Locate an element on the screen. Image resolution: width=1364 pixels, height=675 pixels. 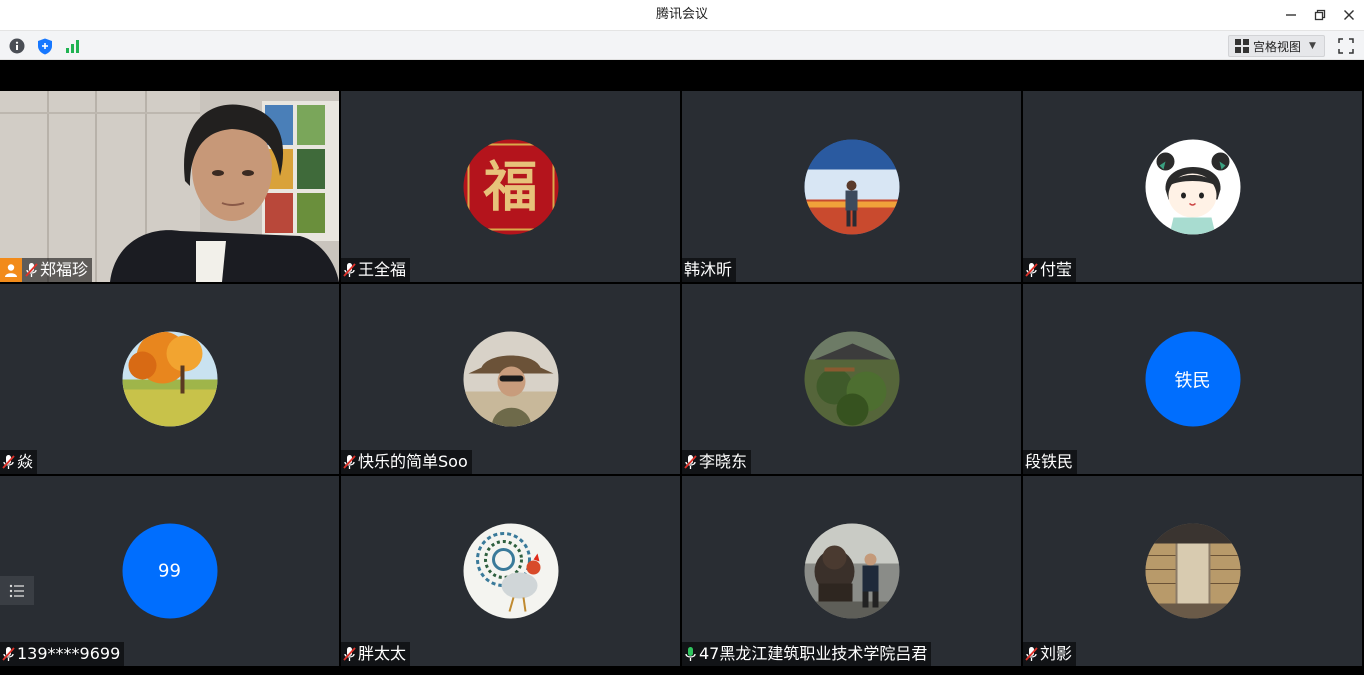
participant-avatar: 99 is located at coordinates (169, 571).